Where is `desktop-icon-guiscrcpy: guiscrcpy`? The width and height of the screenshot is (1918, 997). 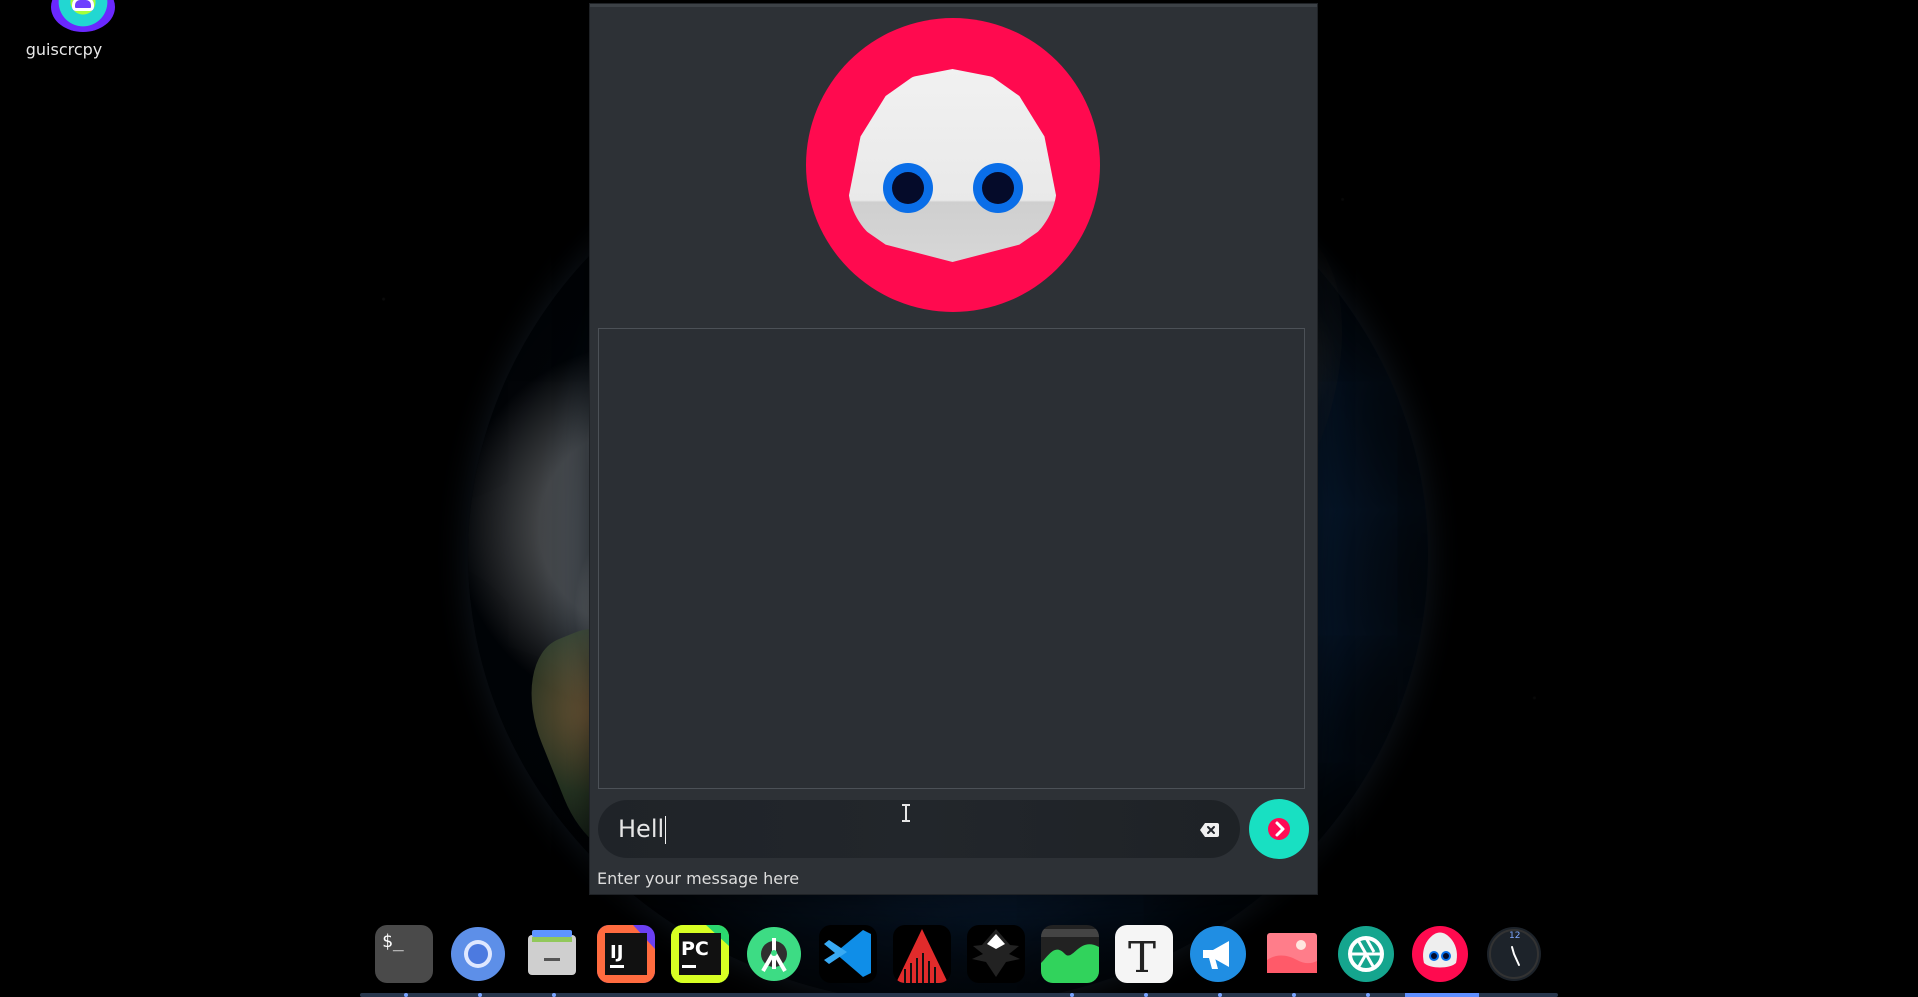 desktop-icon-guiscrcpy: guiscrcpy is located at coordinates (67, 31).